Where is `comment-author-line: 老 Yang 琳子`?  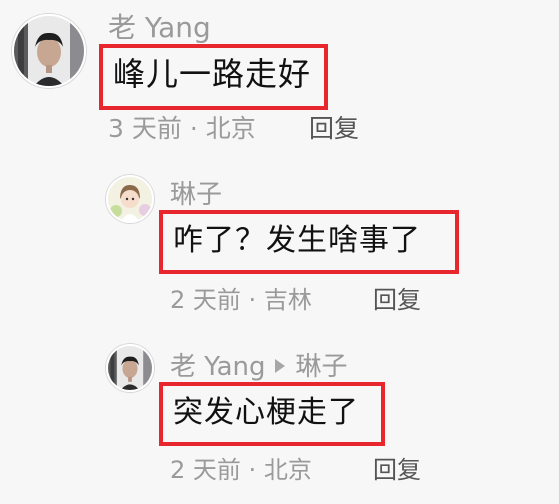
comment-author-line: 老 Yang 琳子 is located at coordinates (259, 367).